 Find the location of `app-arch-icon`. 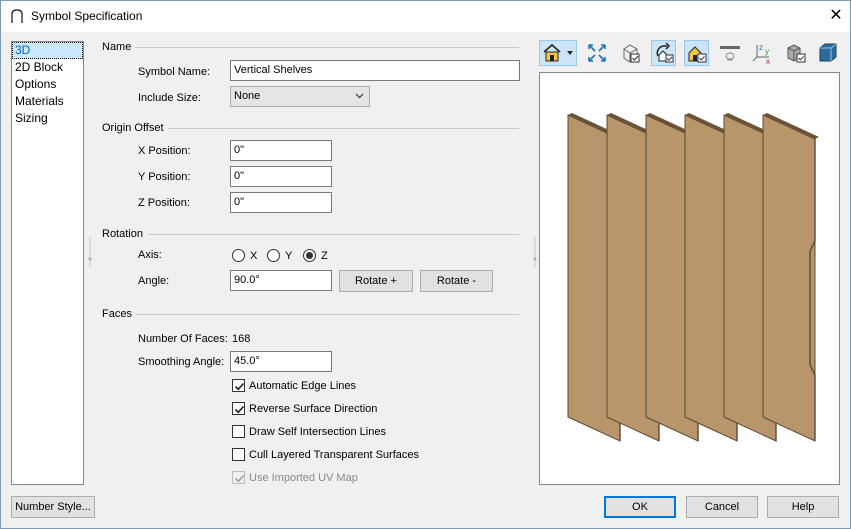

app-arch-icon is located at coordinates (17, 16).